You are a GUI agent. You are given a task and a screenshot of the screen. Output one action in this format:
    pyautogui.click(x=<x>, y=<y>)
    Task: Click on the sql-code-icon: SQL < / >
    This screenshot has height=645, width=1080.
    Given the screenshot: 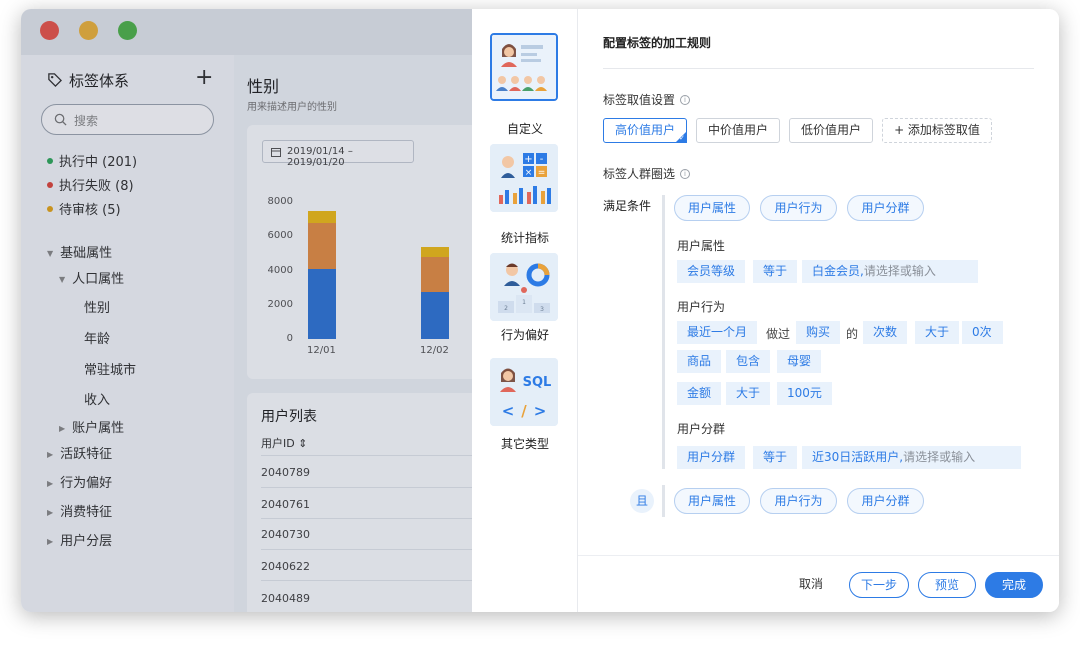 What is the action you would take?
    pyautogui.click(x=524, y=392)
    